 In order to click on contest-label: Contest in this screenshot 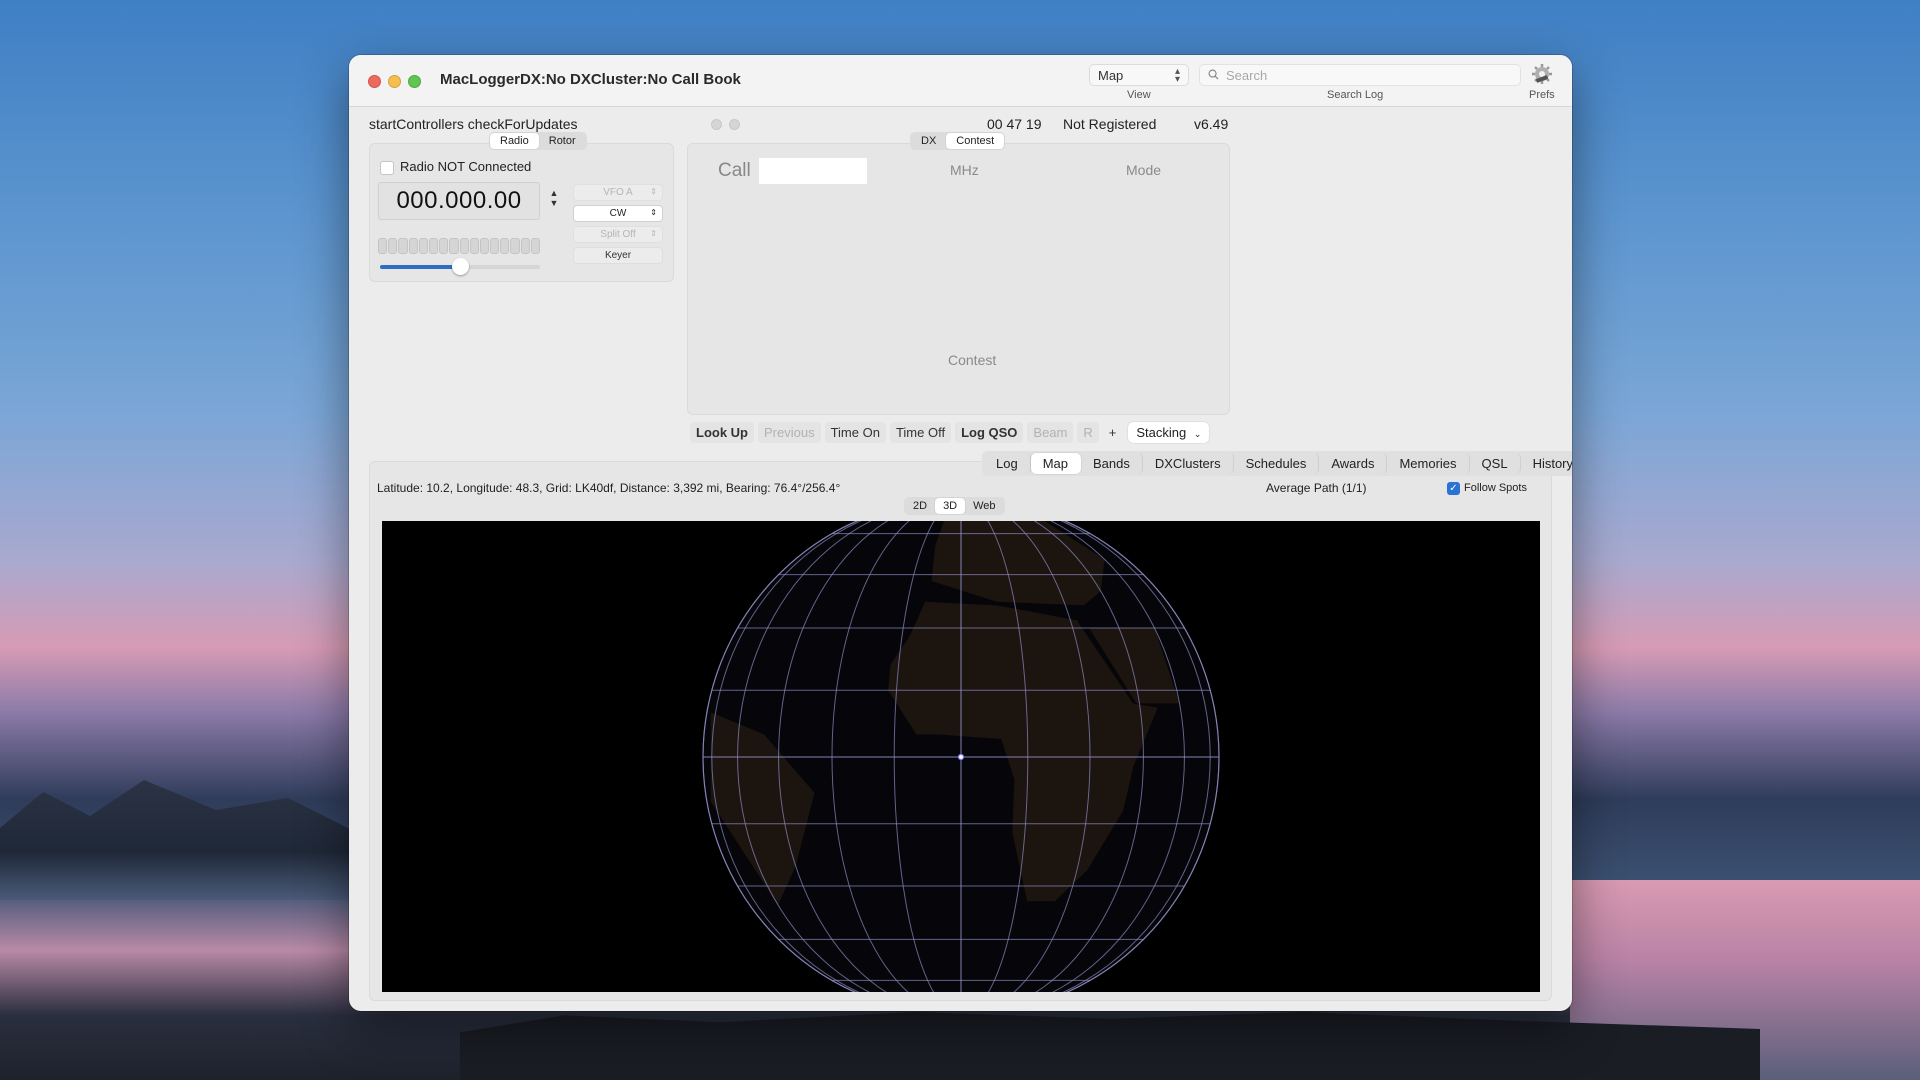, I will do `click(972, 360)`.